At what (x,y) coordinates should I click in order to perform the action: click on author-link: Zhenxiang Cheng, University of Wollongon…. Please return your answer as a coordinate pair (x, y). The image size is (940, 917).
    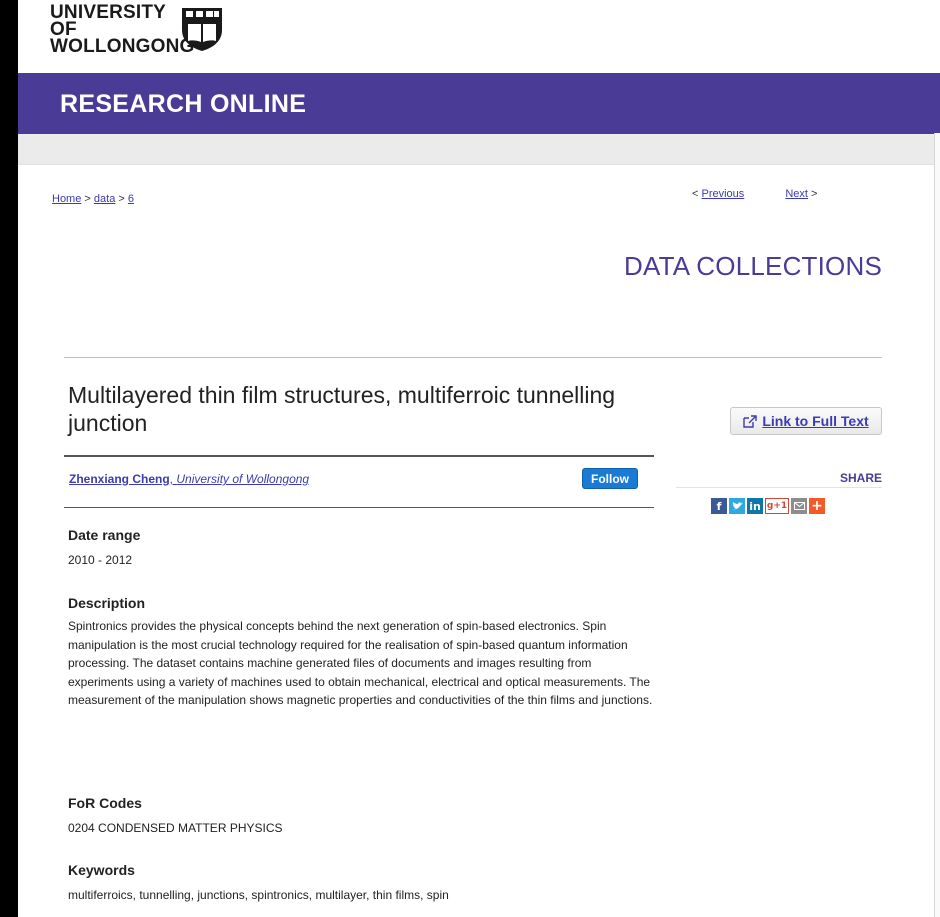
    Looking at the image, I should click on (189, 479).